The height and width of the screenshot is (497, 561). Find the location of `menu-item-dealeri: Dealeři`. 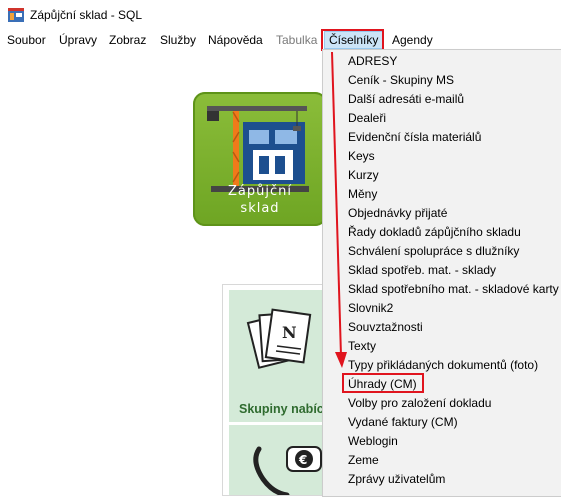

menu-item-dealeri: Dealeři is located at coordinates (367, 118).